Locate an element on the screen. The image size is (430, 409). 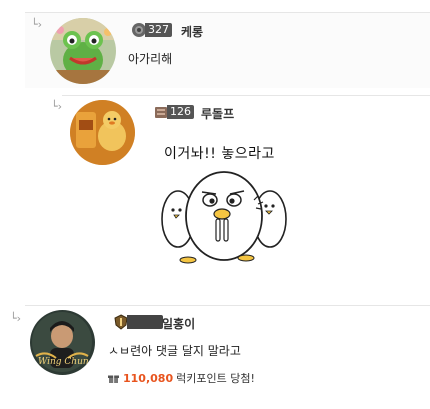
nickname: 케롱 is located at coordinates (192, 31).